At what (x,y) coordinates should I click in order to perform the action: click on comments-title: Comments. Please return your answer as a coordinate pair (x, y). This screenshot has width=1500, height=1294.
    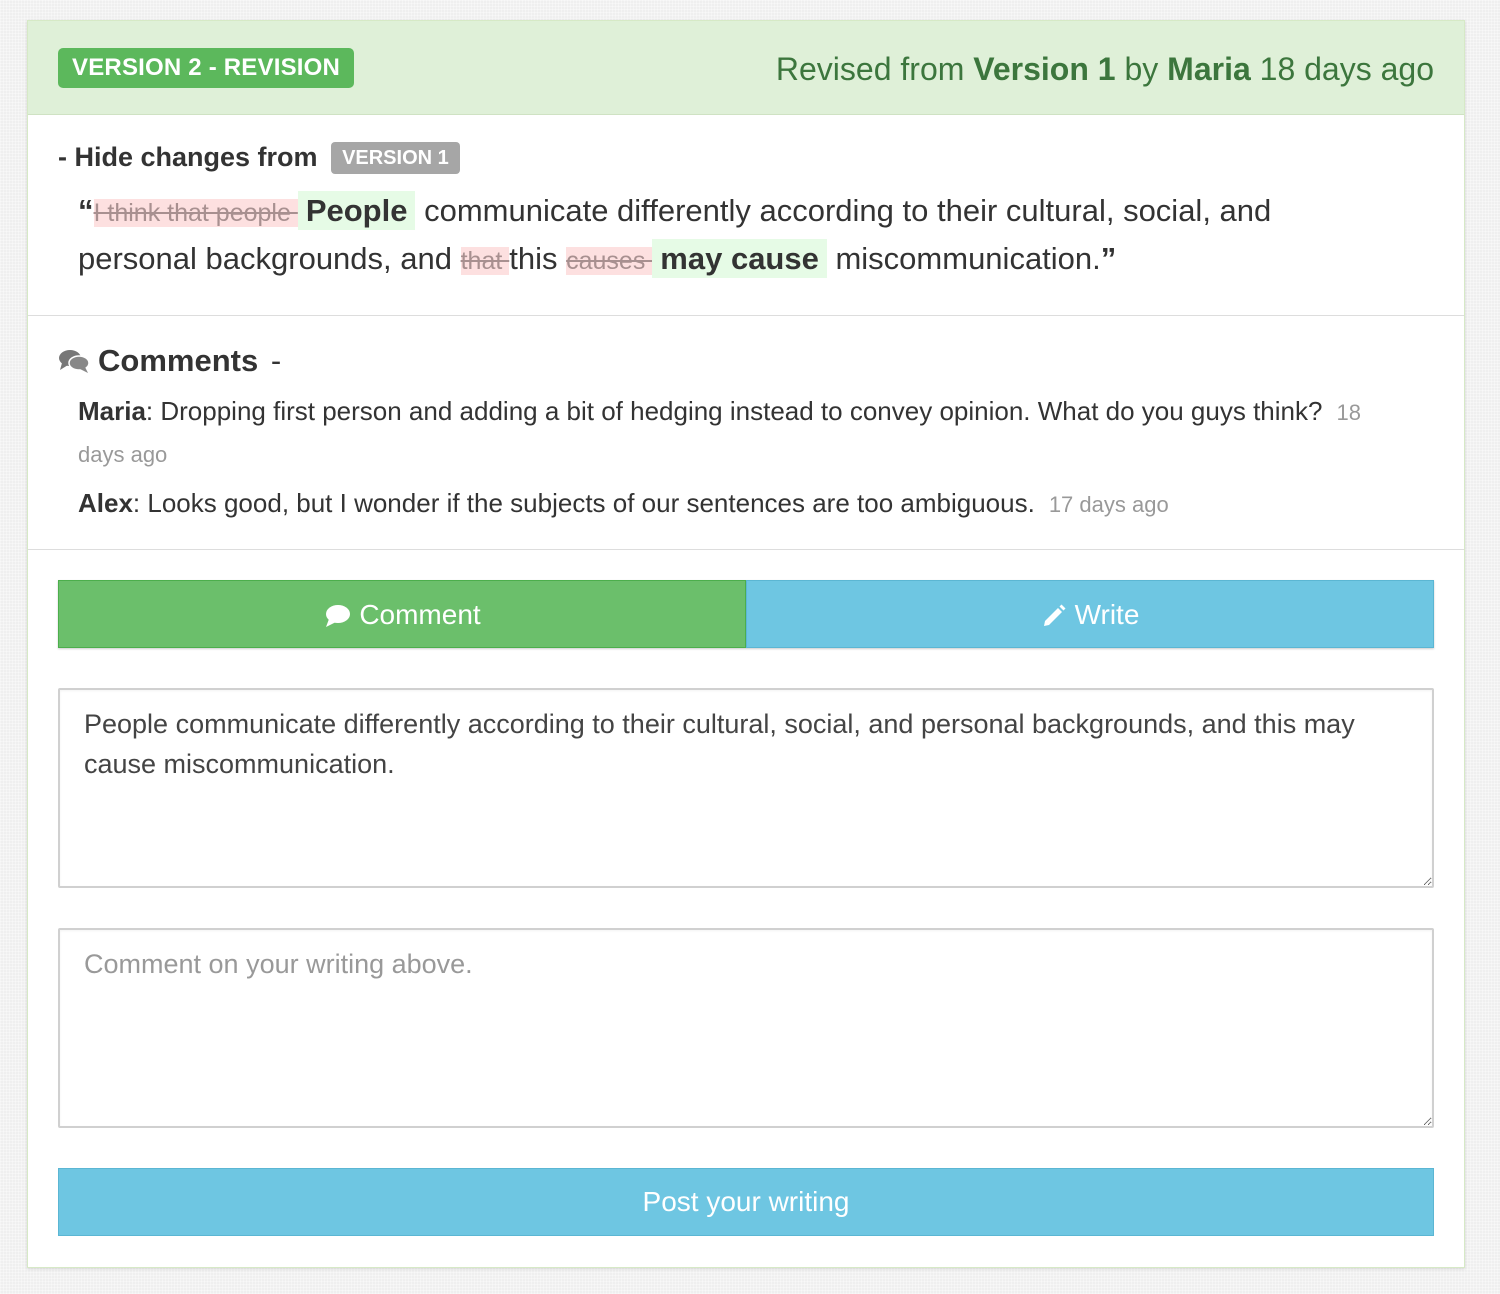
    Looking at the image, I should click on (178, 360).